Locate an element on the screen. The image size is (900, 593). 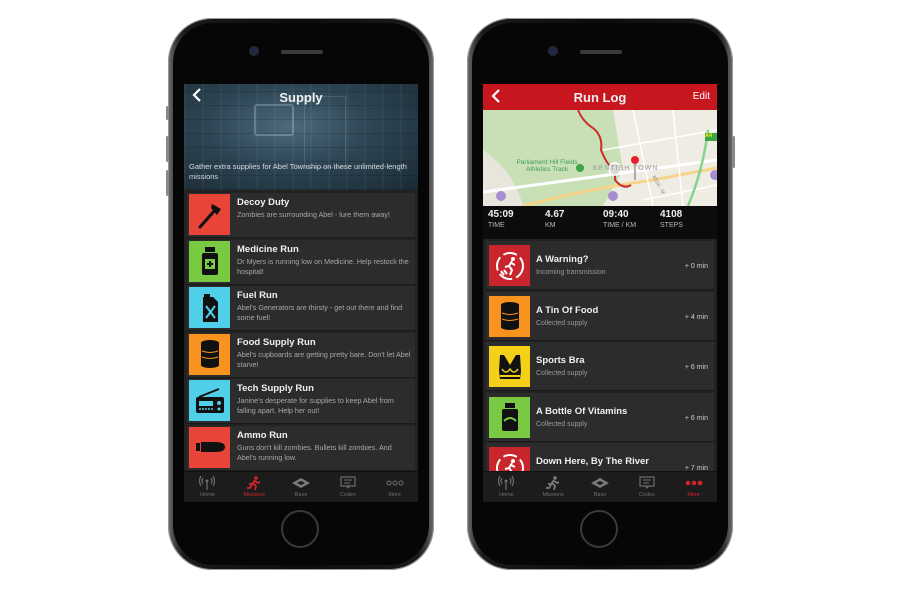
rail-line is located at coordinates (698, 167).